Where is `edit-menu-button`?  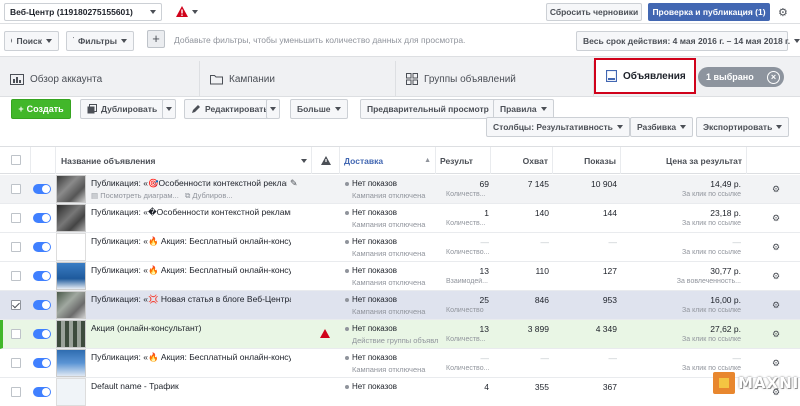 edit-menu-button is located at coordinates (273, 109).